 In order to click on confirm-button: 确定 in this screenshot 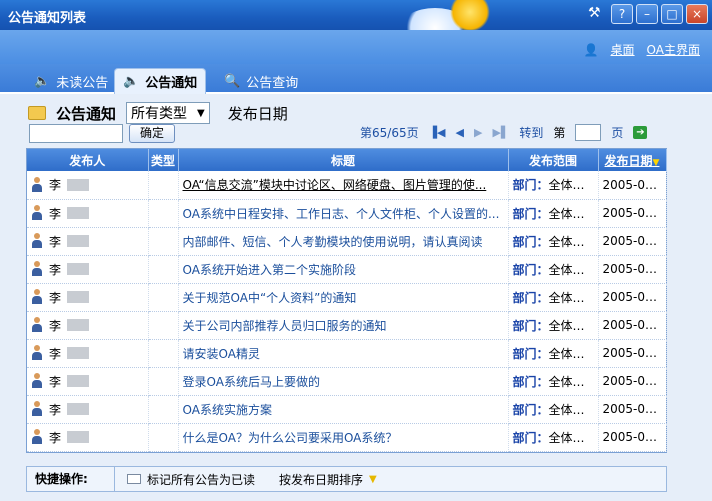, I will do `click(152, 133)`.